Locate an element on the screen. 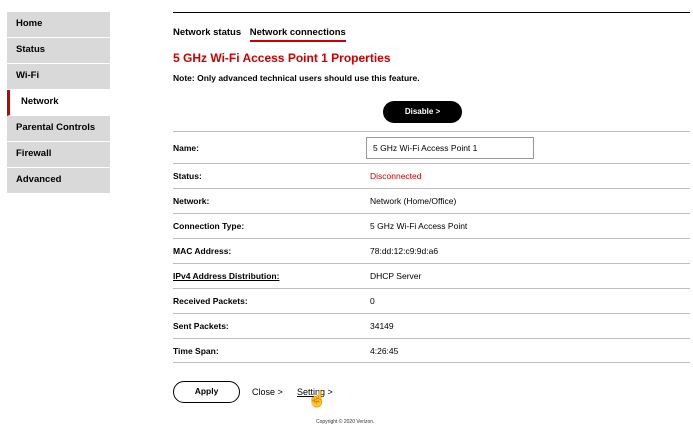 The image size is (693, 429). network-value: Network (Home/Office) is located at coordinates (413, 201).